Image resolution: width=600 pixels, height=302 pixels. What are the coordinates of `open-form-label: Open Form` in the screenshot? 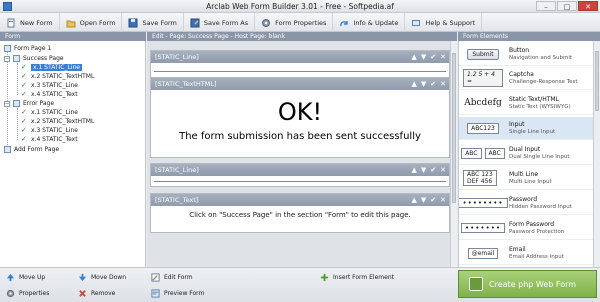 It's located at (97, 22).